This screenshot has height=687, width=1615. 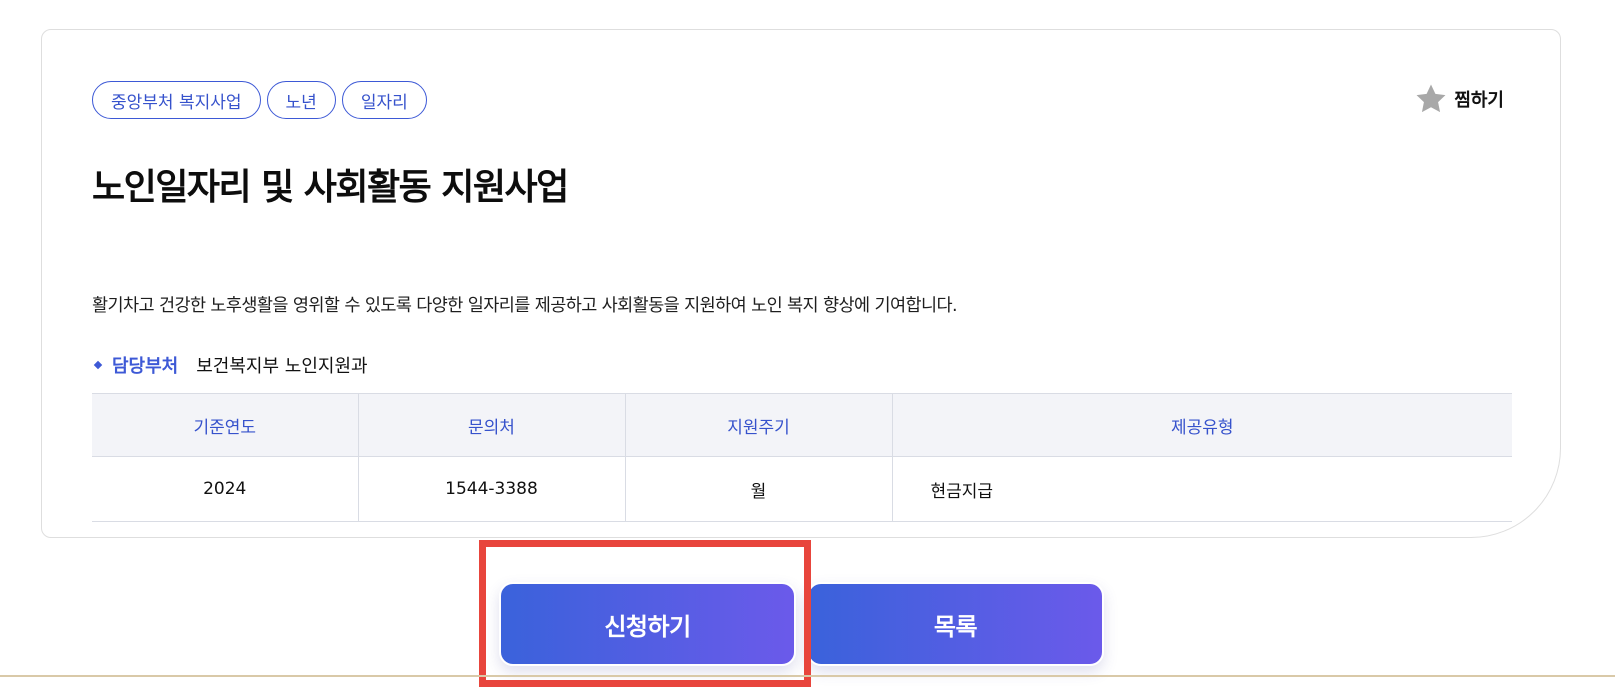 What do you see at coordinates (176, 100) in the screenshot?
I see `tag-central-ministry: 중앙부처 복지사업` at bounding box center [176, 100].